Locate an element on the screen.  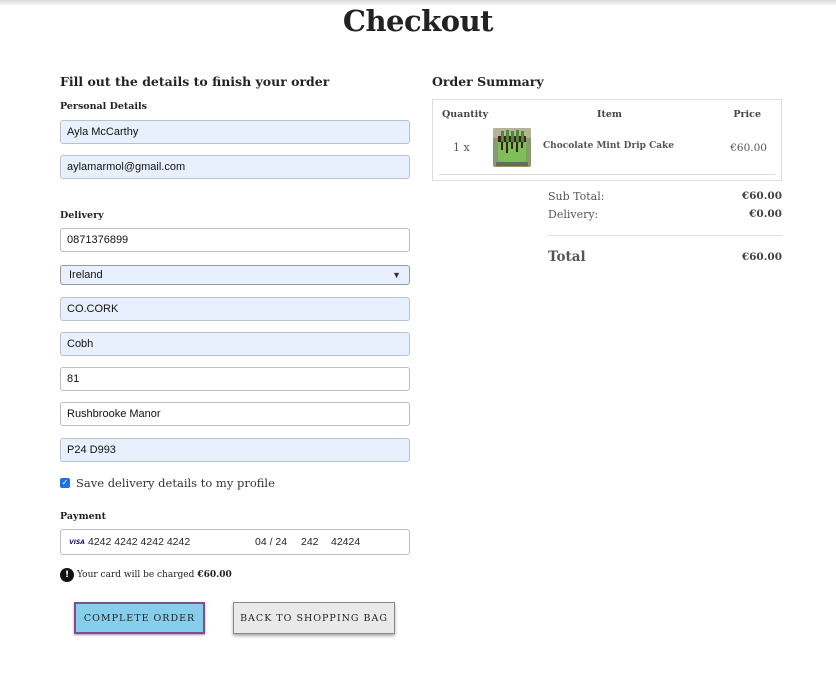
back-to-bag-button: BACK TO SHOPPING BAG is located at coordinates (314, 618).